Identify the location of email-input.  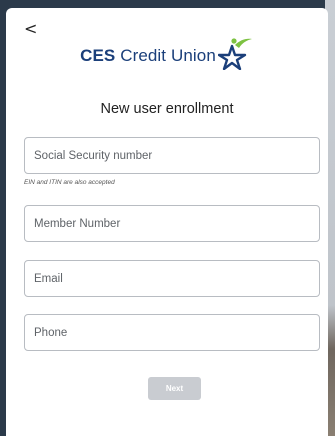
(172, 278).